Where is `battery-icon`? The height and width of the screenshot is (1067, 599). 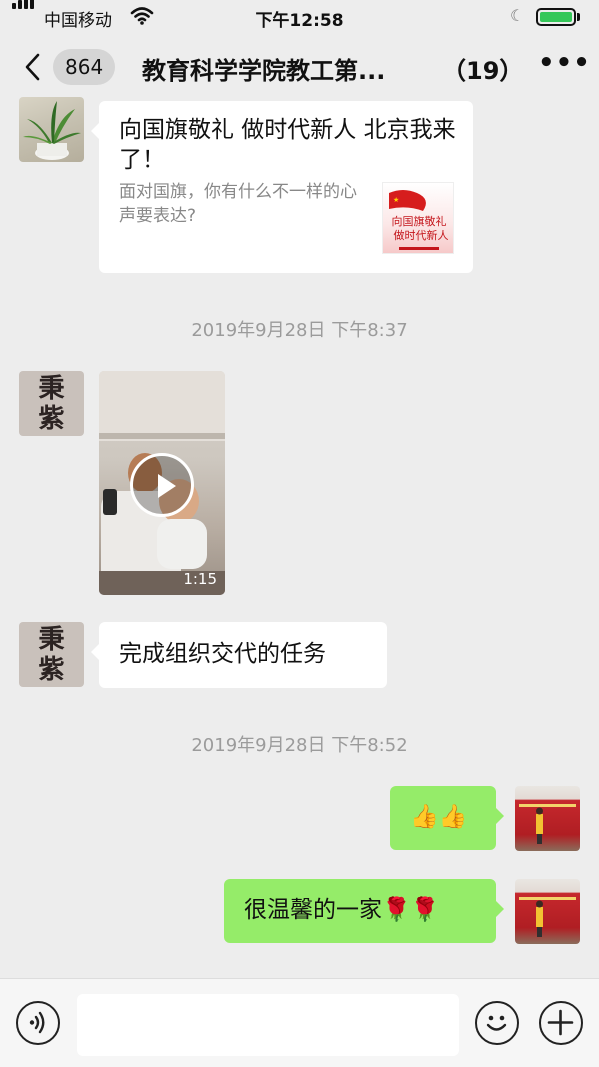
battery-icon is located at coordinates (556, 17).